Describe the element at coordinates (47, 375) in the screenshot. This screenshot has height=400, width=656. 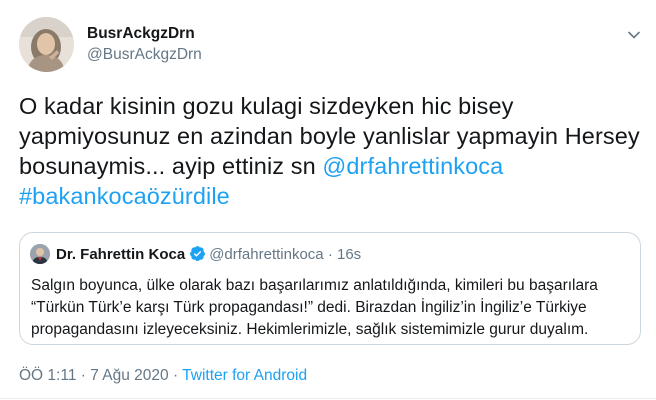
I see `tweet-time: ÖÖ 1:11` at that location.